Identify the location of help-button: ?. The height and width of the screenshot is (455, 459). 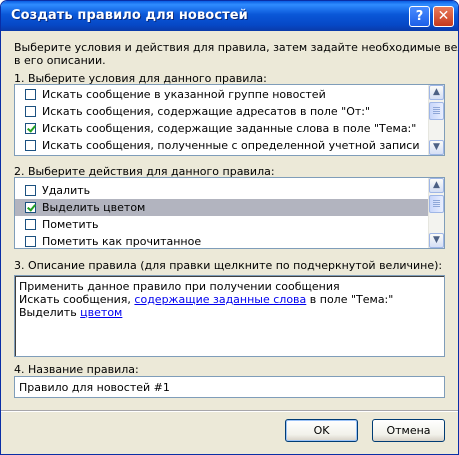
(419, 16).